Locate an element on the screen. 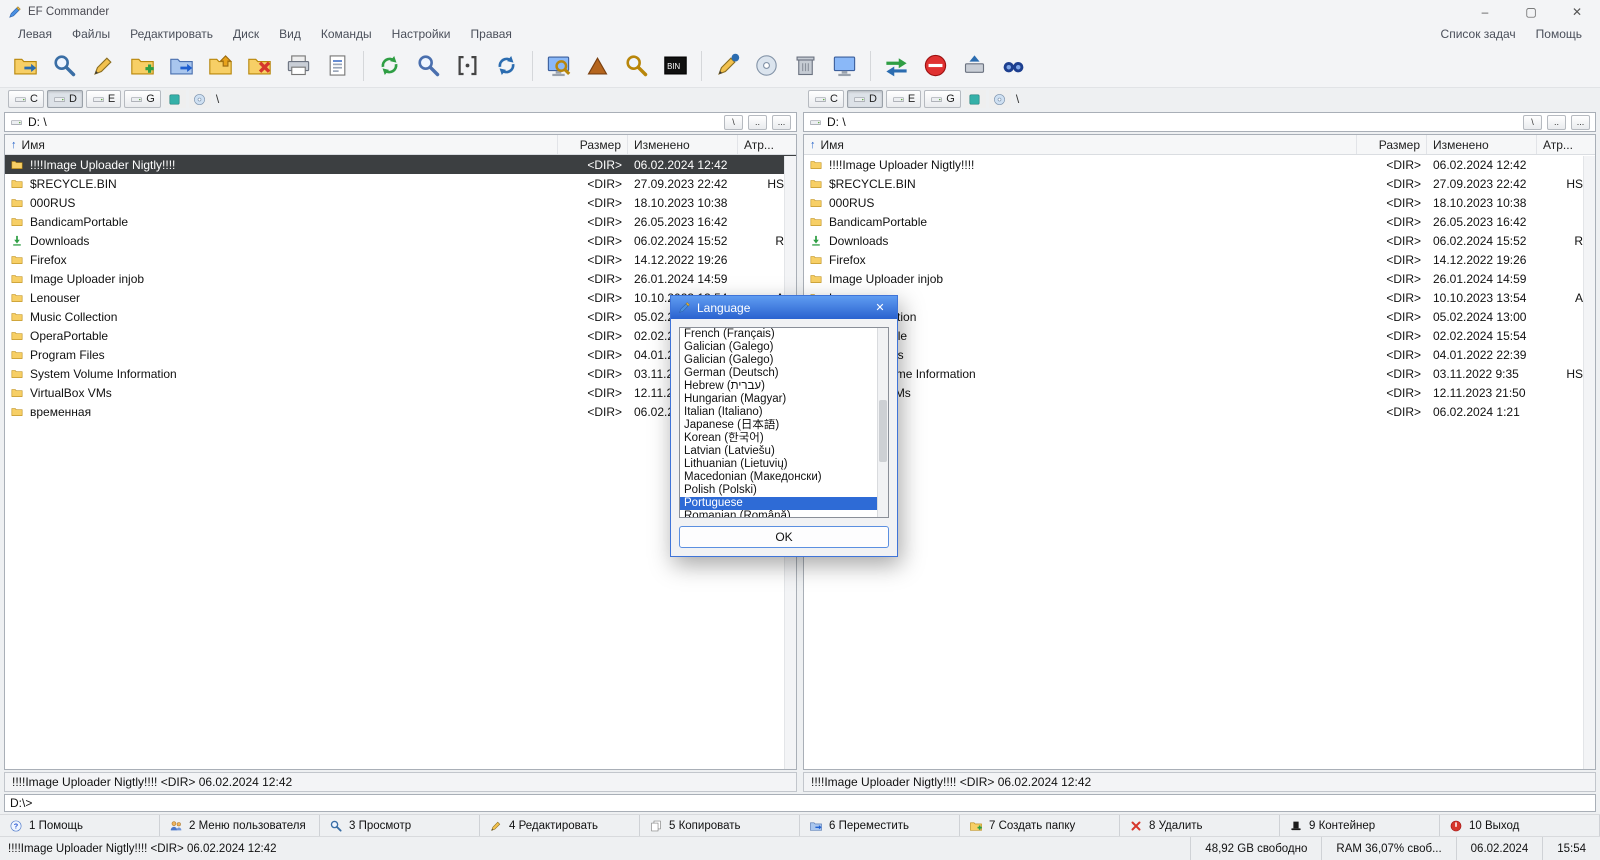 The image size is (1600, 860). file-row: OperaPortable<DIR>02.02.2024 15:54 is located at coordinates (1199, 335).